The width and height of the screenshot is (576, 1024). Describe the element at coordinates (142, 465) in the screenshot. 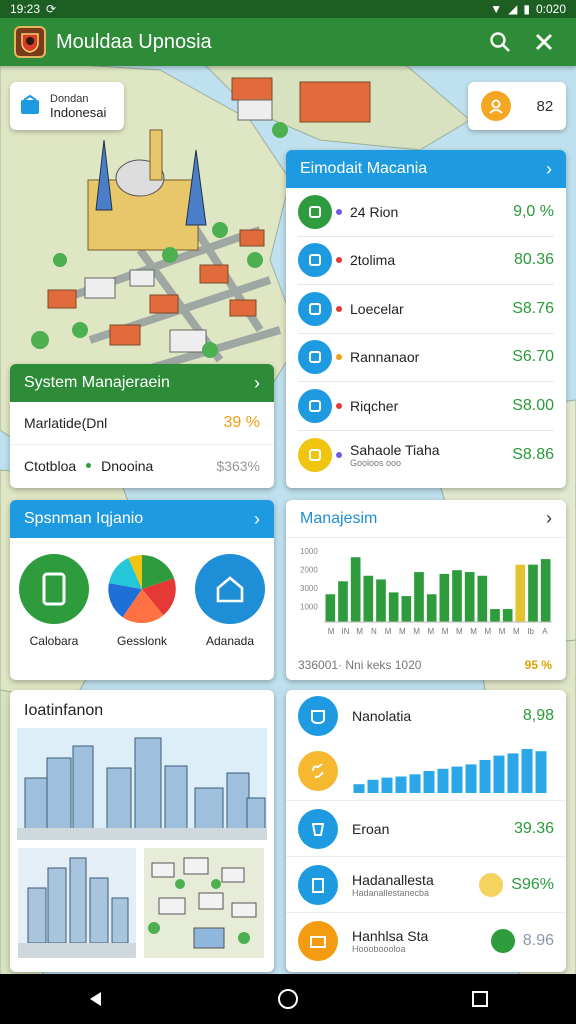

I see `system-row: Ctotbloa Dnooina $363%` at that location.